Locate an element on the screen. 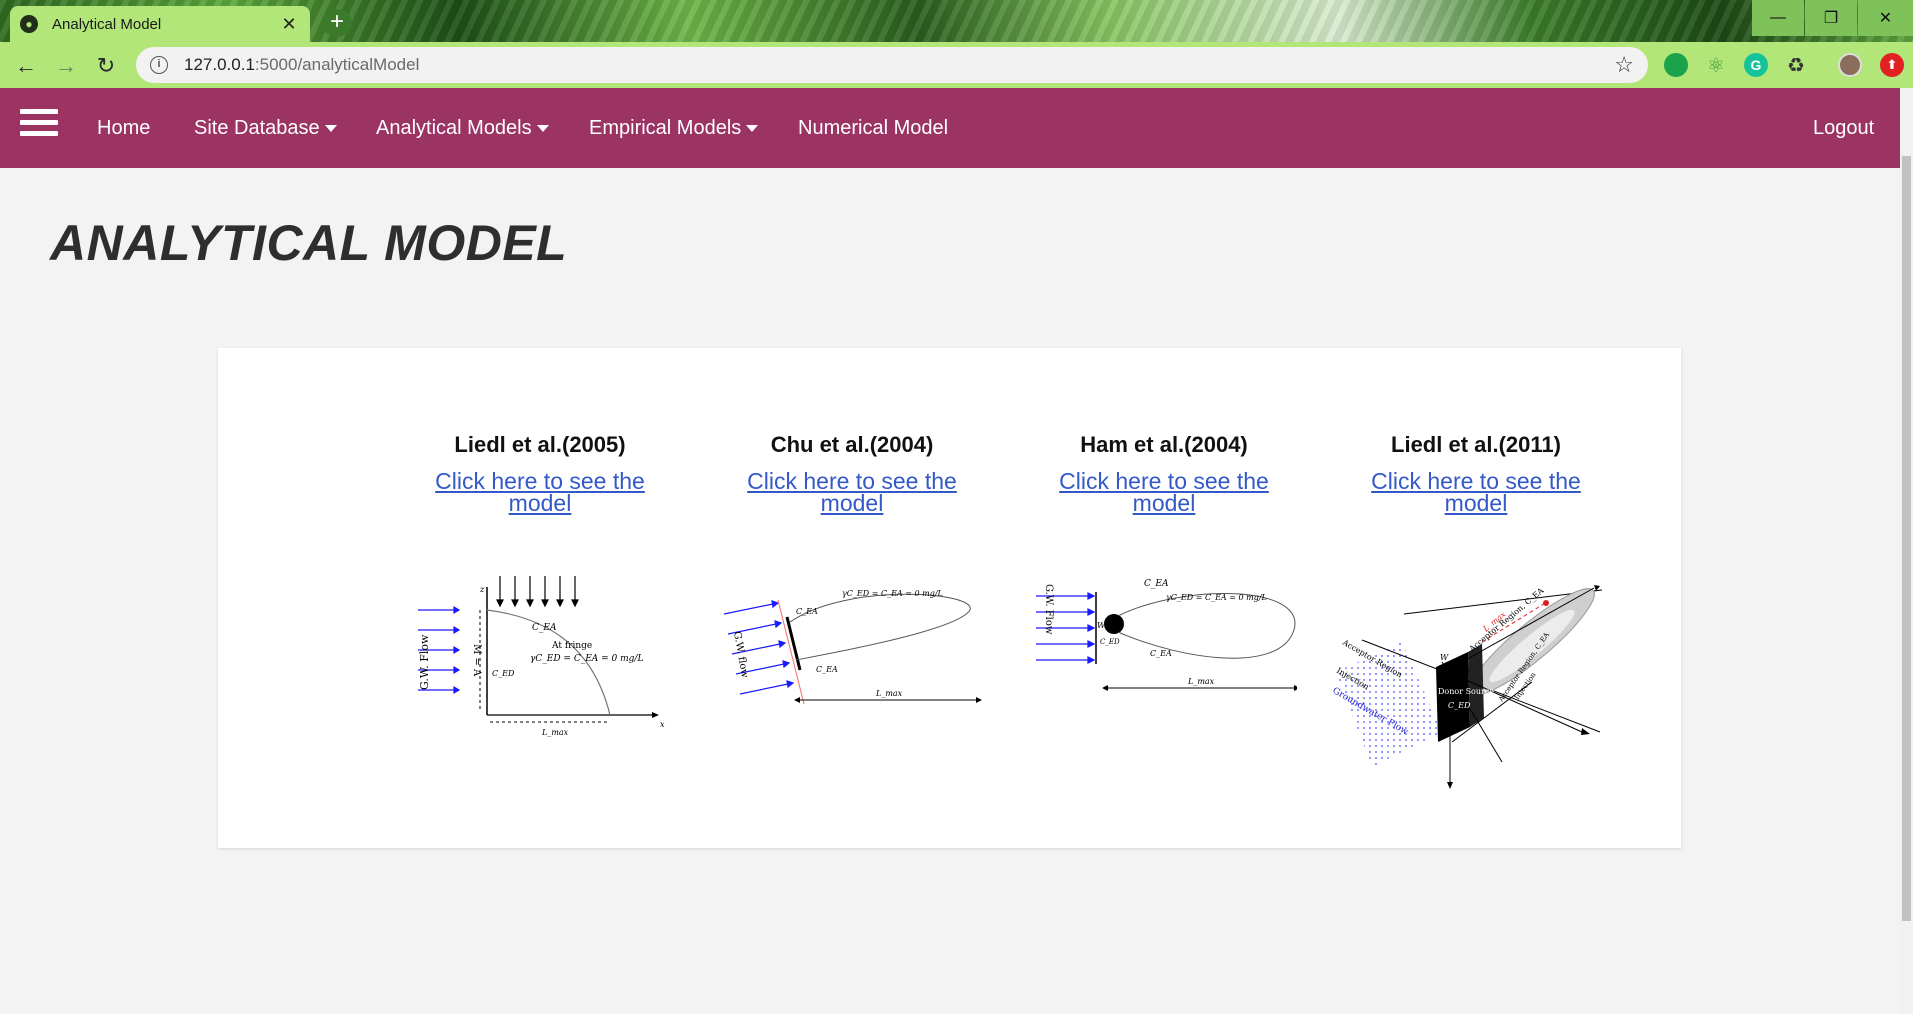  nav-site-database: Site Database is located at coordinates (265, 128).